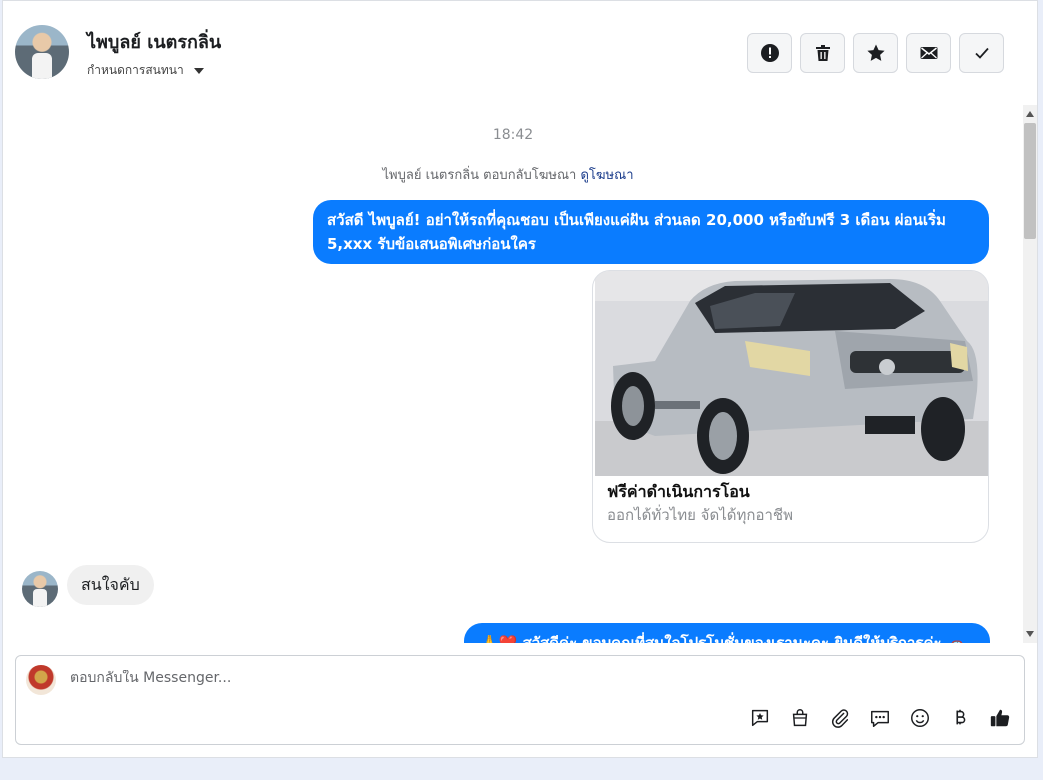 The height and width of the screenshot is (780, 1043). What do you see at coordinates (41, 680) in the screenshot?
I see `page-avatar` at bounding box center [41, 680].